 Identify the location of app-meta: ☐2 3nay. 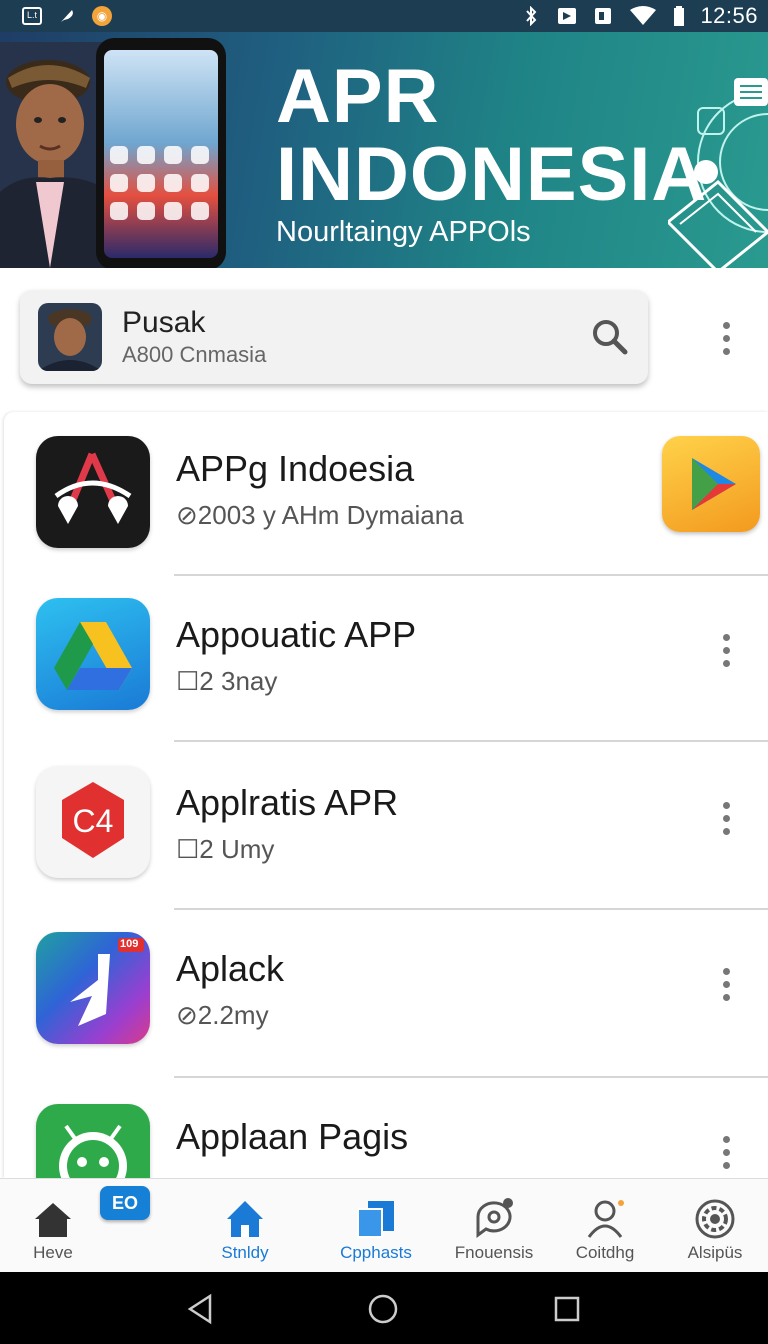
(227, 681).